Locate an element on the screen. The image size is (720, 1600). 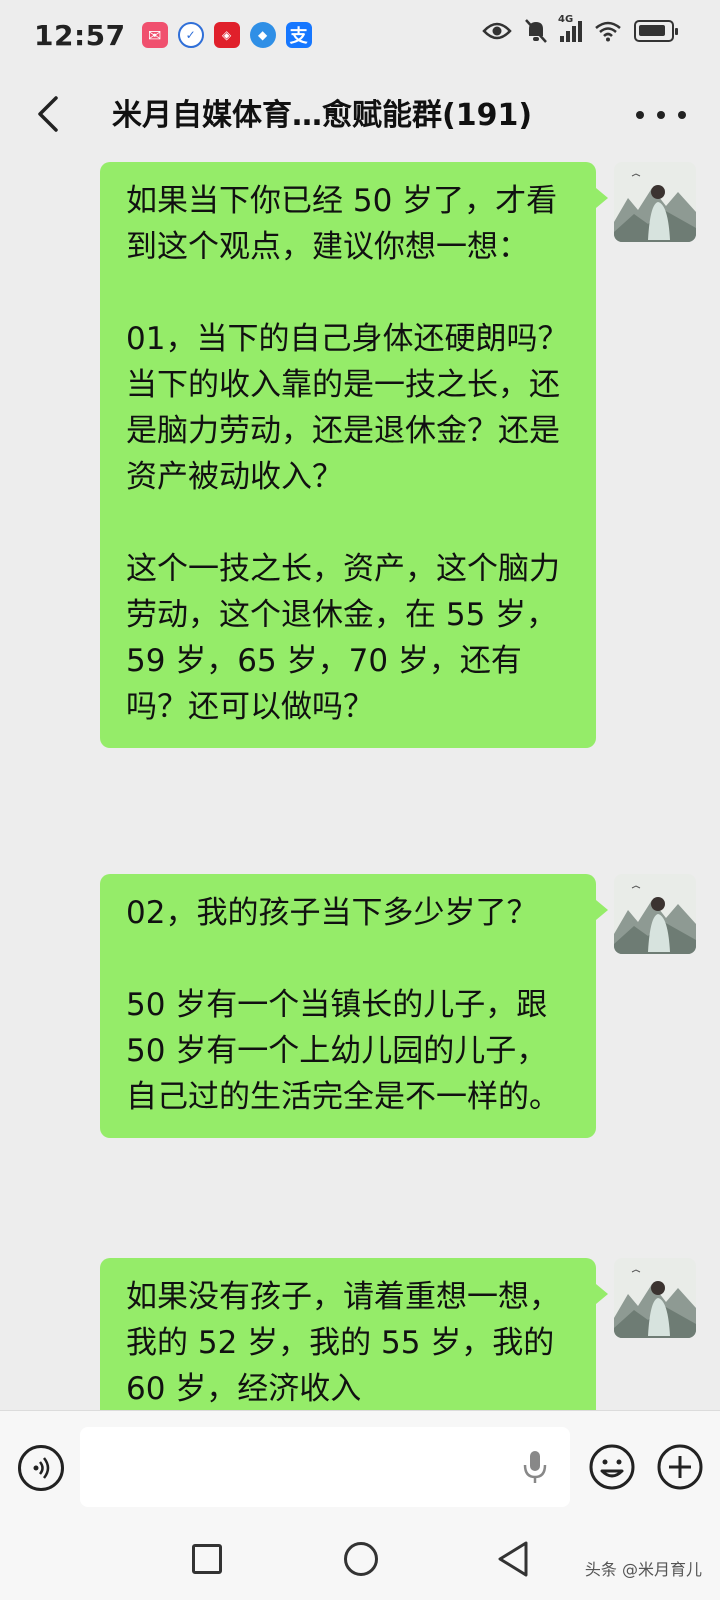
network-type: 4G is located at coordinates (566, 19).